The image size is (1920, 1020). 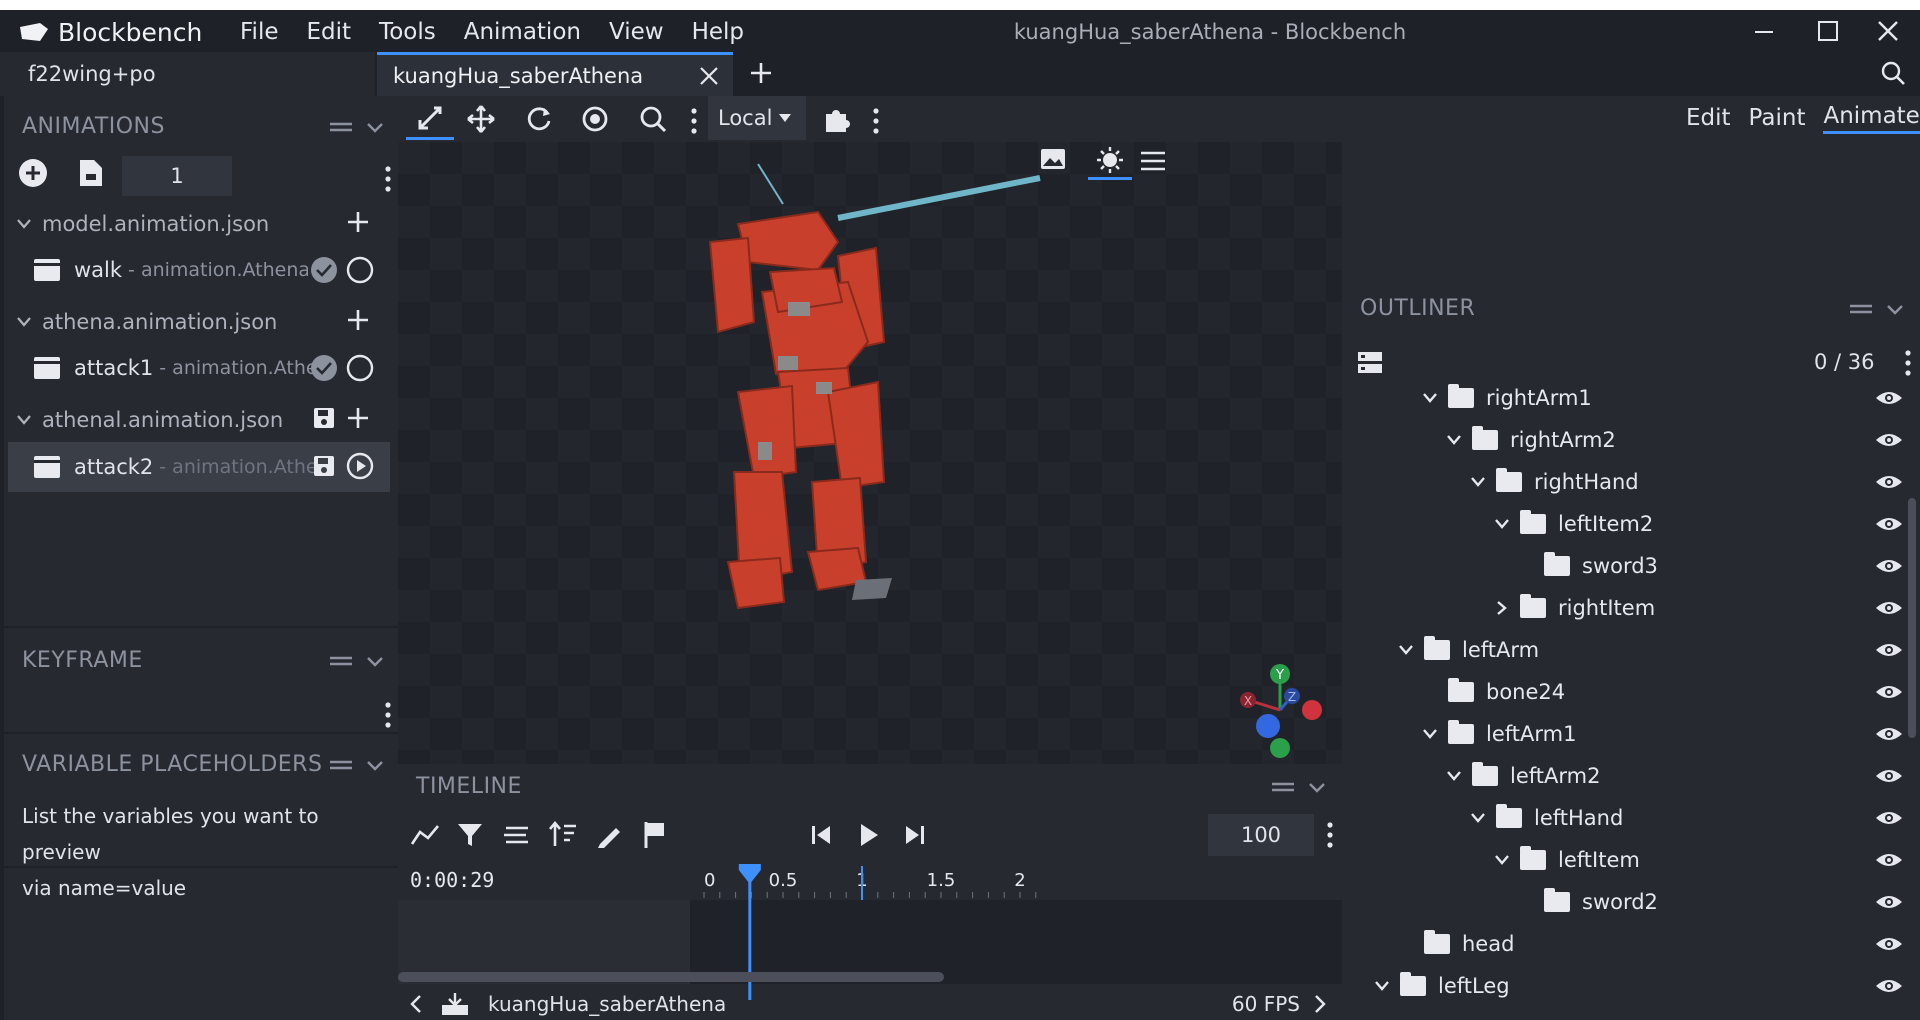 I want to click on outliner-item: sword2, so click(x=1588, y=902).